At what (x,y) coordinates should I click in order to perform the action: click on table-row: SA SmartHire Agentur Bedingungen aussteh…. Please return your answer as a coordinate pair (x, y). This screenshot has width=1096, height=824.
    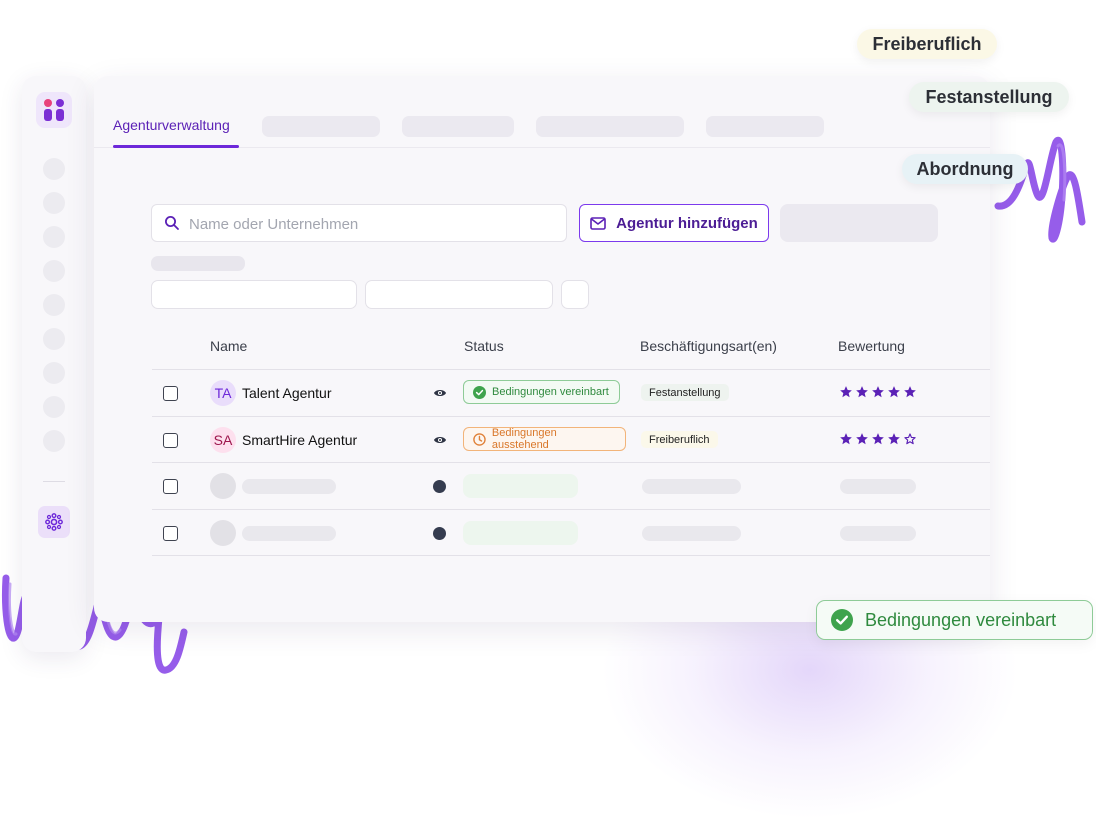
    Looking at the image, I should click on (571, 439).